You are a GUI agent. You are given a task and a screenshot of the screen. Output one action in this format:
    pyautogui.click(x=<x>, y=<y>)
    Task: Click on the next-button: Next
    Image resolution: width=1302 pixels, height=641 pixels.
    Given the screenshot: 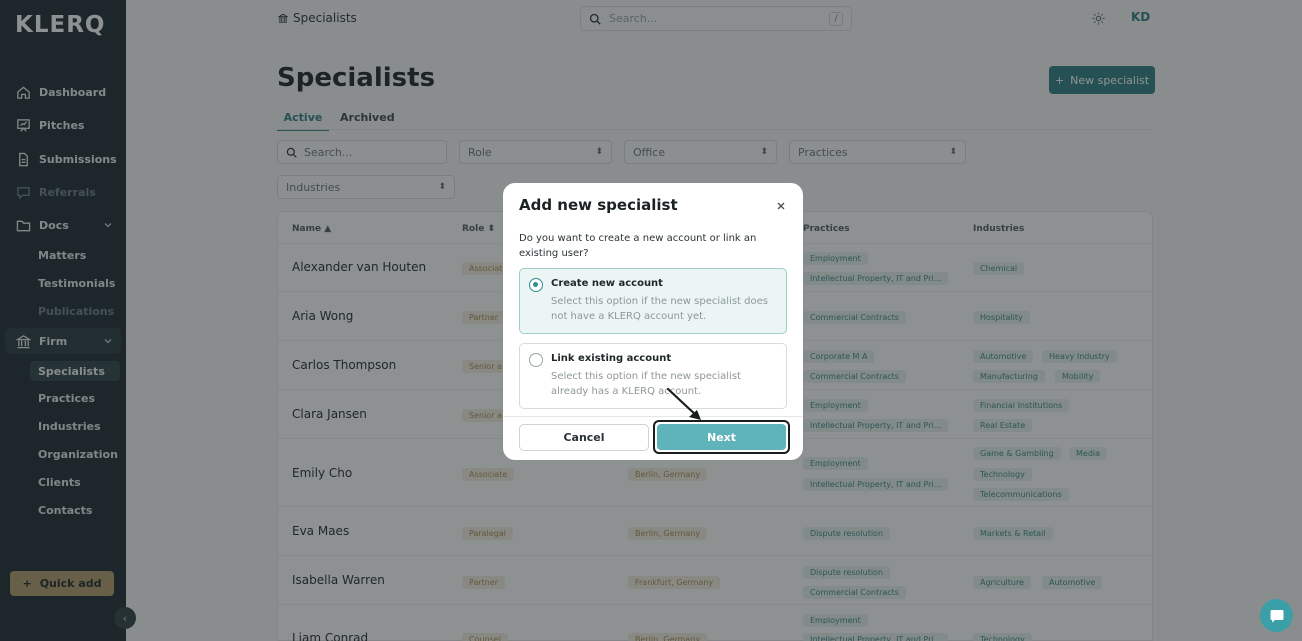 What is the action you would take?
    pyautogui.click(x=721, y=437)
    